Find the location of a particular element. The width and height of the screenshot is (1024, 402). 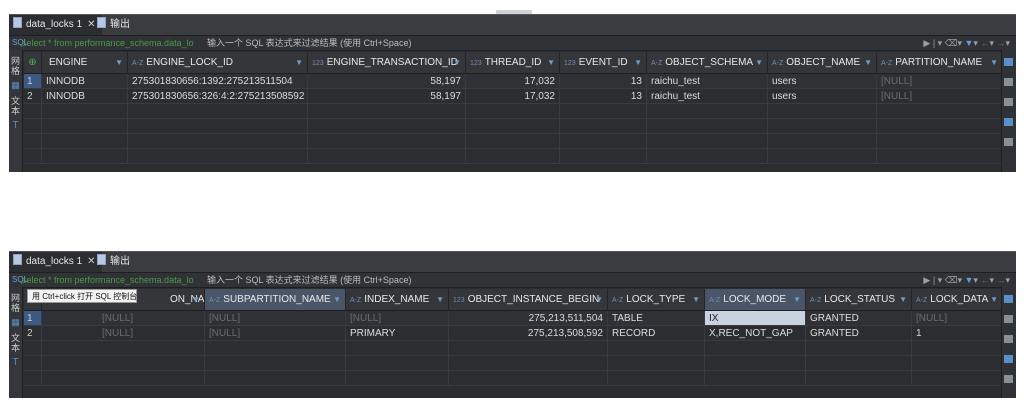

column-header: A-Z OBJECT_SCHEMA ▼ is located at coordinates (707, 63).